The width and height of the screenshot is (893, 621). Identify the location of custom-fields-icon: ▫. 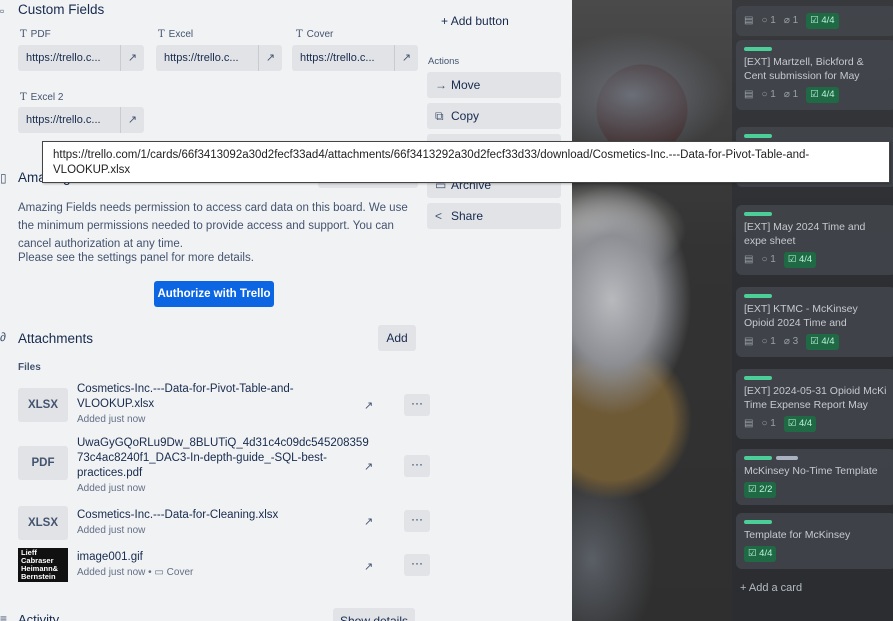
(2, 11).